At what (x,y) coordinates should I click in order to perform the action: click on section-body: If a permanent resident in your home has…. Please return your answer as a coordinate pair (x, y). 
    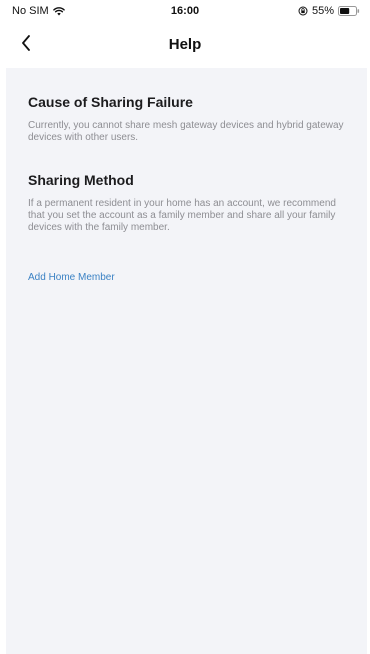
    Looking at the image, I should click on (182, 215).